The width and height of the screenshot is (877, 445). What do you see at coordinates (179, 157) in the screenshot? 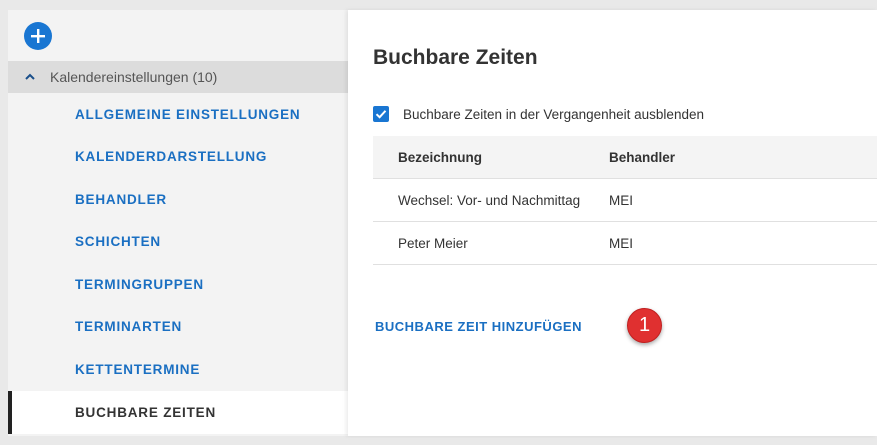
I see `sidebar-item-kalenderdarstellung: KALENDERDARSTELLUNG` at bounding box center [179, 157].